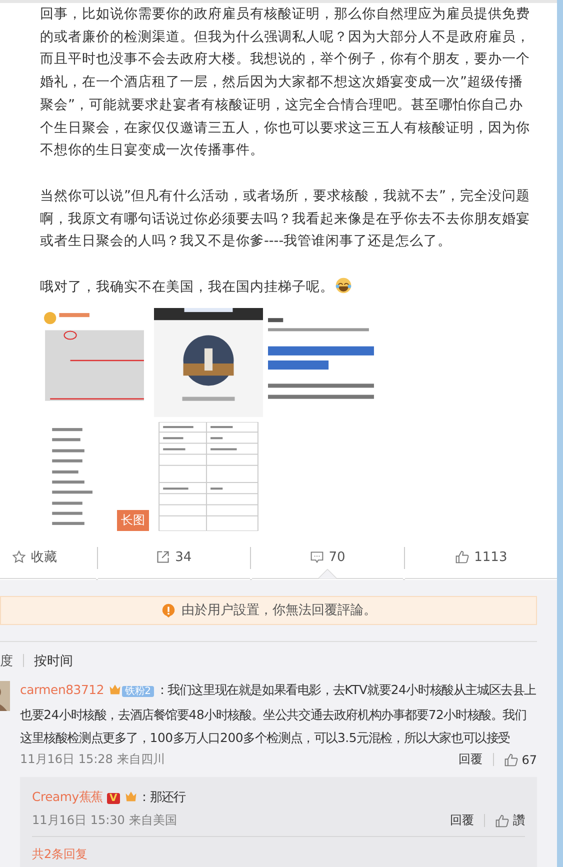 This screenshot has height=867, width=563. What do you see at coordinates (174, 557) in the screenshot?
I see `share-button: 34` at bounding box center [174, 557].